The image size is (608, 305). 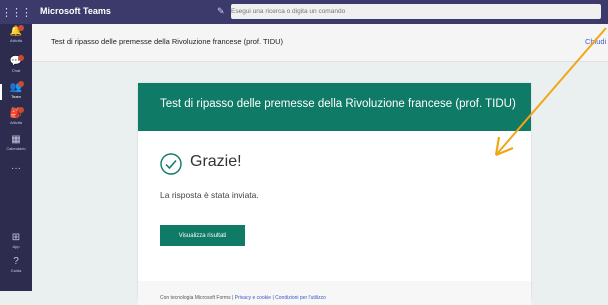 I want to click on footer-prefix: Con tecnologia Microsoft Forms |, so click(x=197, y=298).